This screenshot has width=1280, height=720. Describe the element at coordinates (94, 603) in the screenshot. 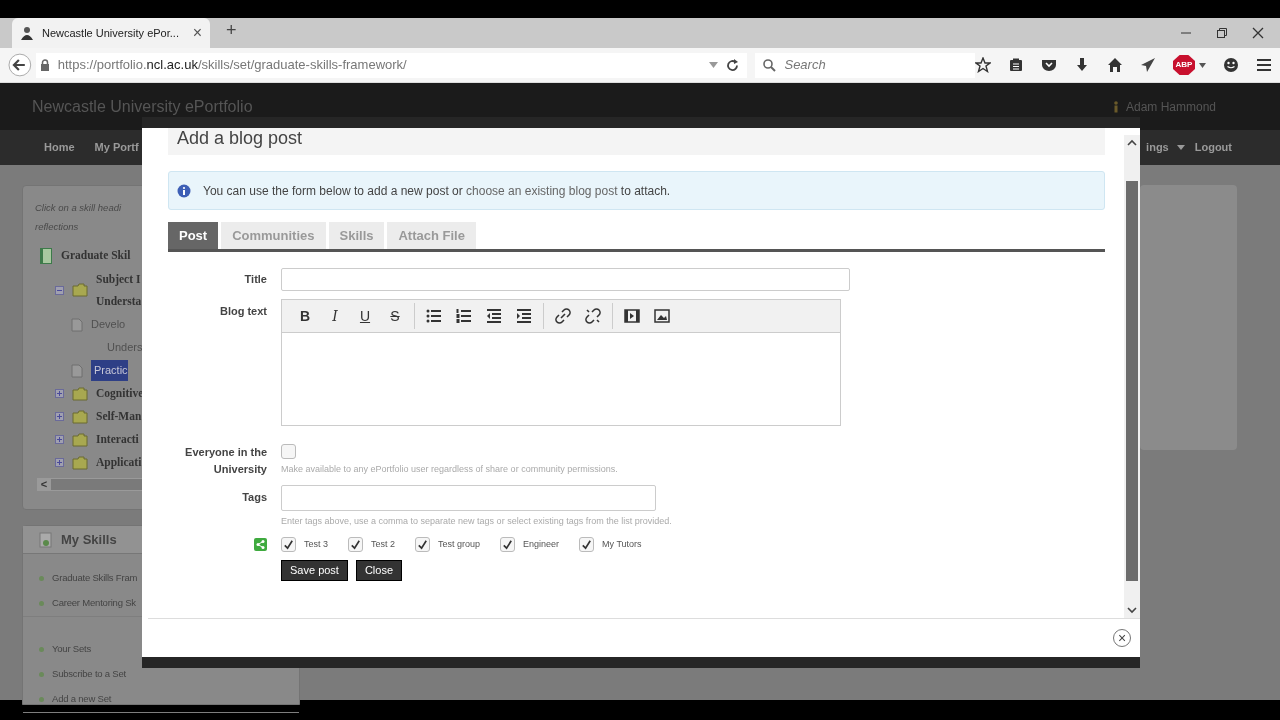

I see `menu-link: Career Mentoring Sk` at that location.